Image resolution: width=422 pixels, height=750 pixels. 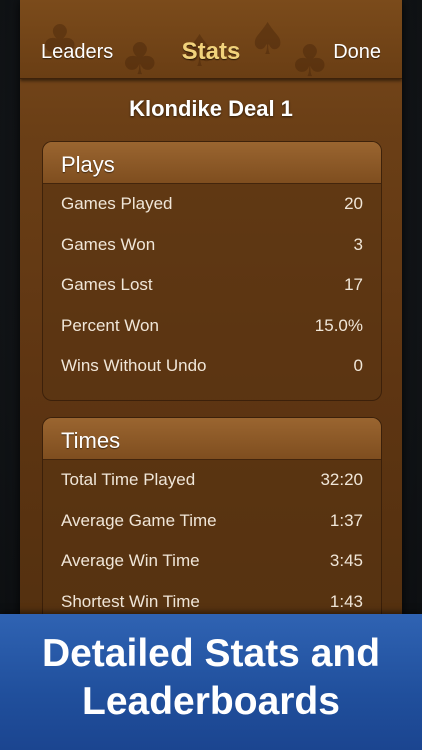 I want to click on stat-row: Games Played 20, so click(x=212, y=204).